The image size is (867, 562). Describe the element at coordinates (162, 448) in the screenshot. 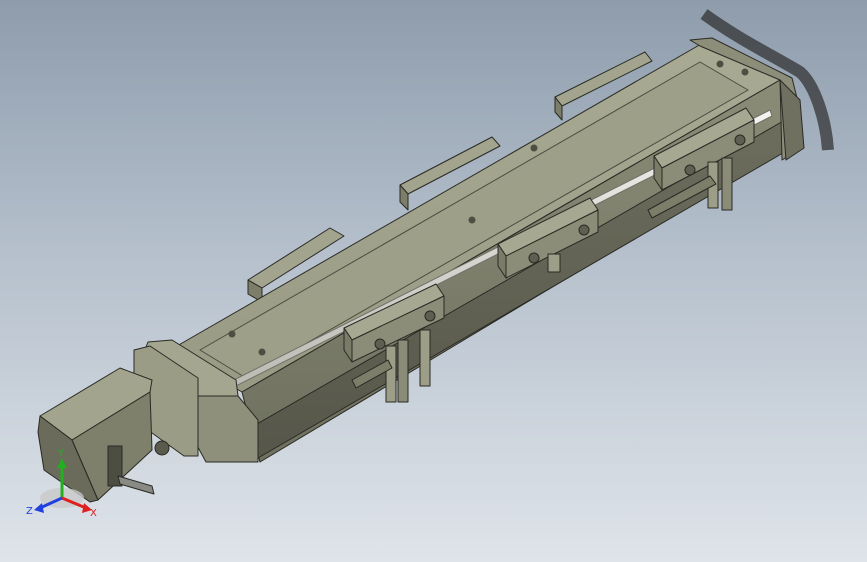

I see `coupling-bolt` at that location.